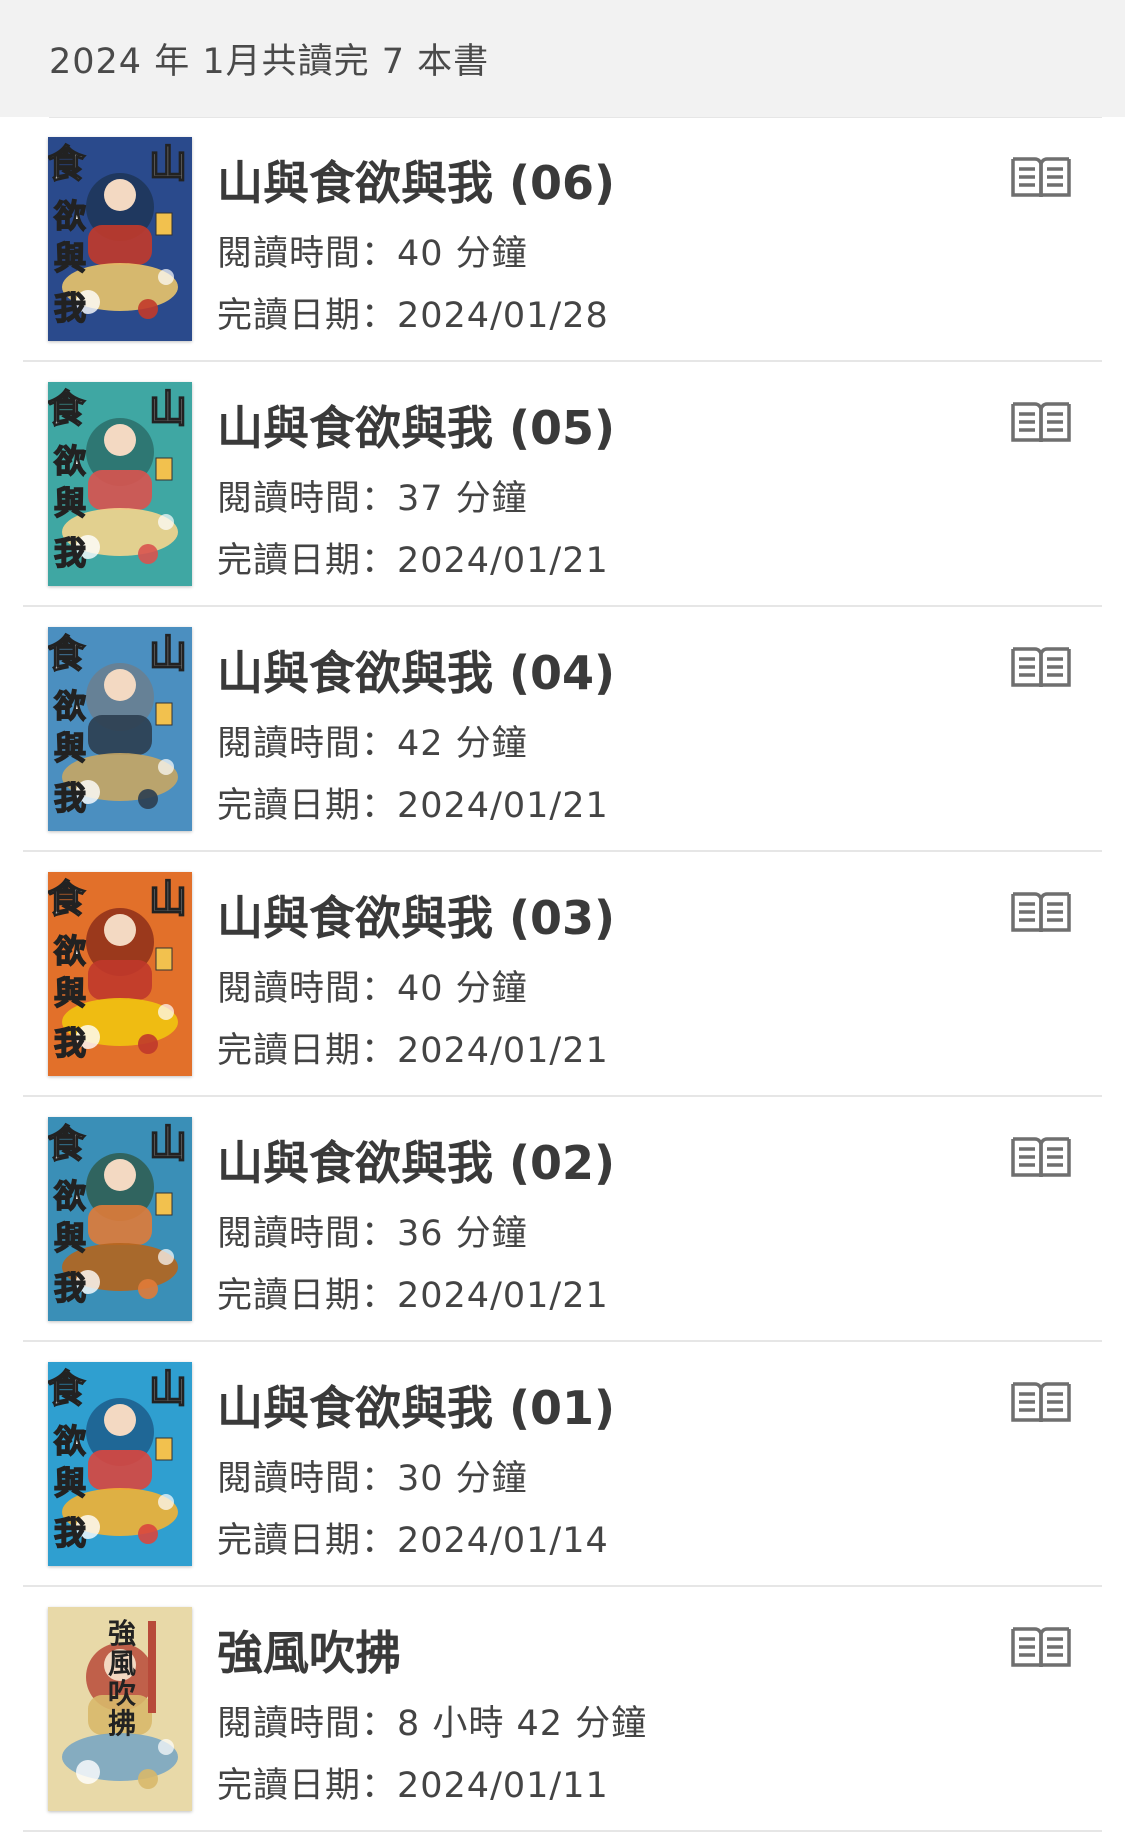 The width and height of the screenshot is (1125, 1833). I want to click on svg-text: 風, so click(122, 1663).